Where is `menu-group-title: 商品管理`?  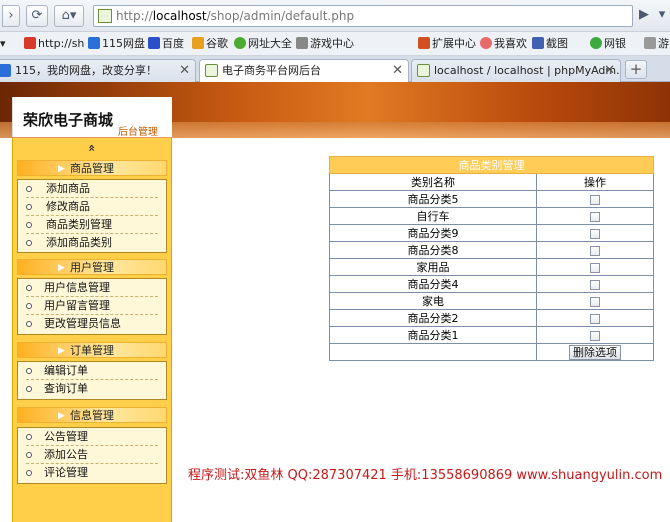
menu-group-title: 商品管理 is located at coordinates (92, 168).